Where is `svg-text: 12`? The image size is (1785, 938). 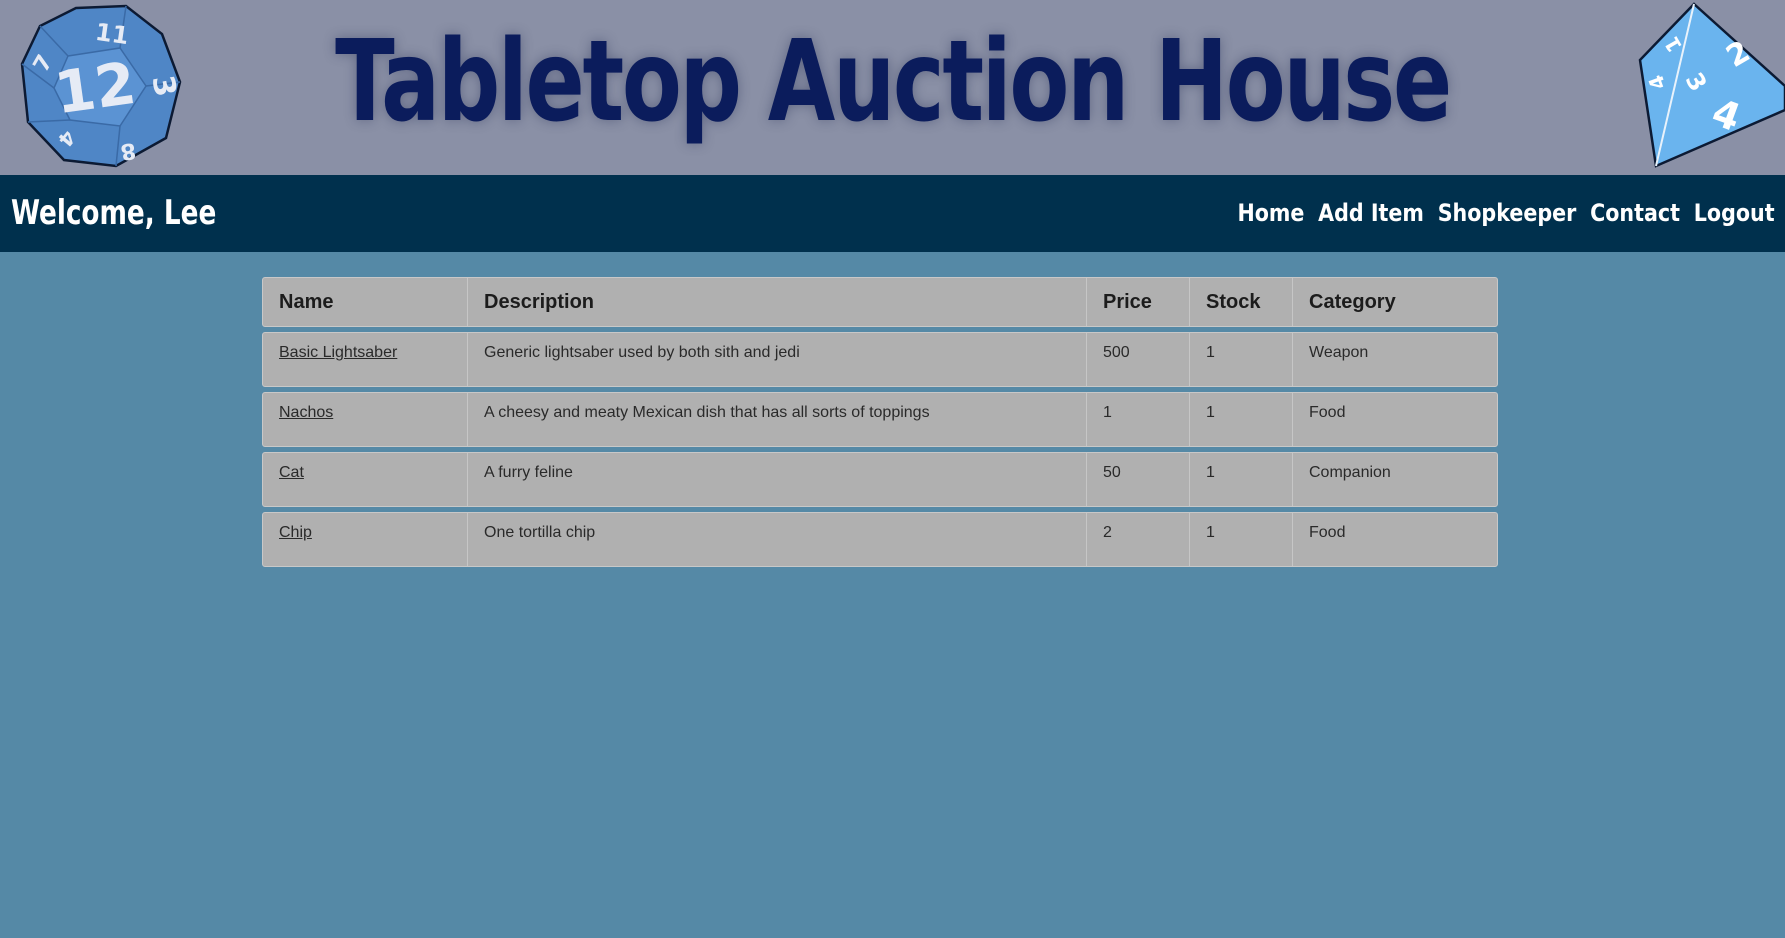
svg-text: 12 is located at coordinates (94, 88).